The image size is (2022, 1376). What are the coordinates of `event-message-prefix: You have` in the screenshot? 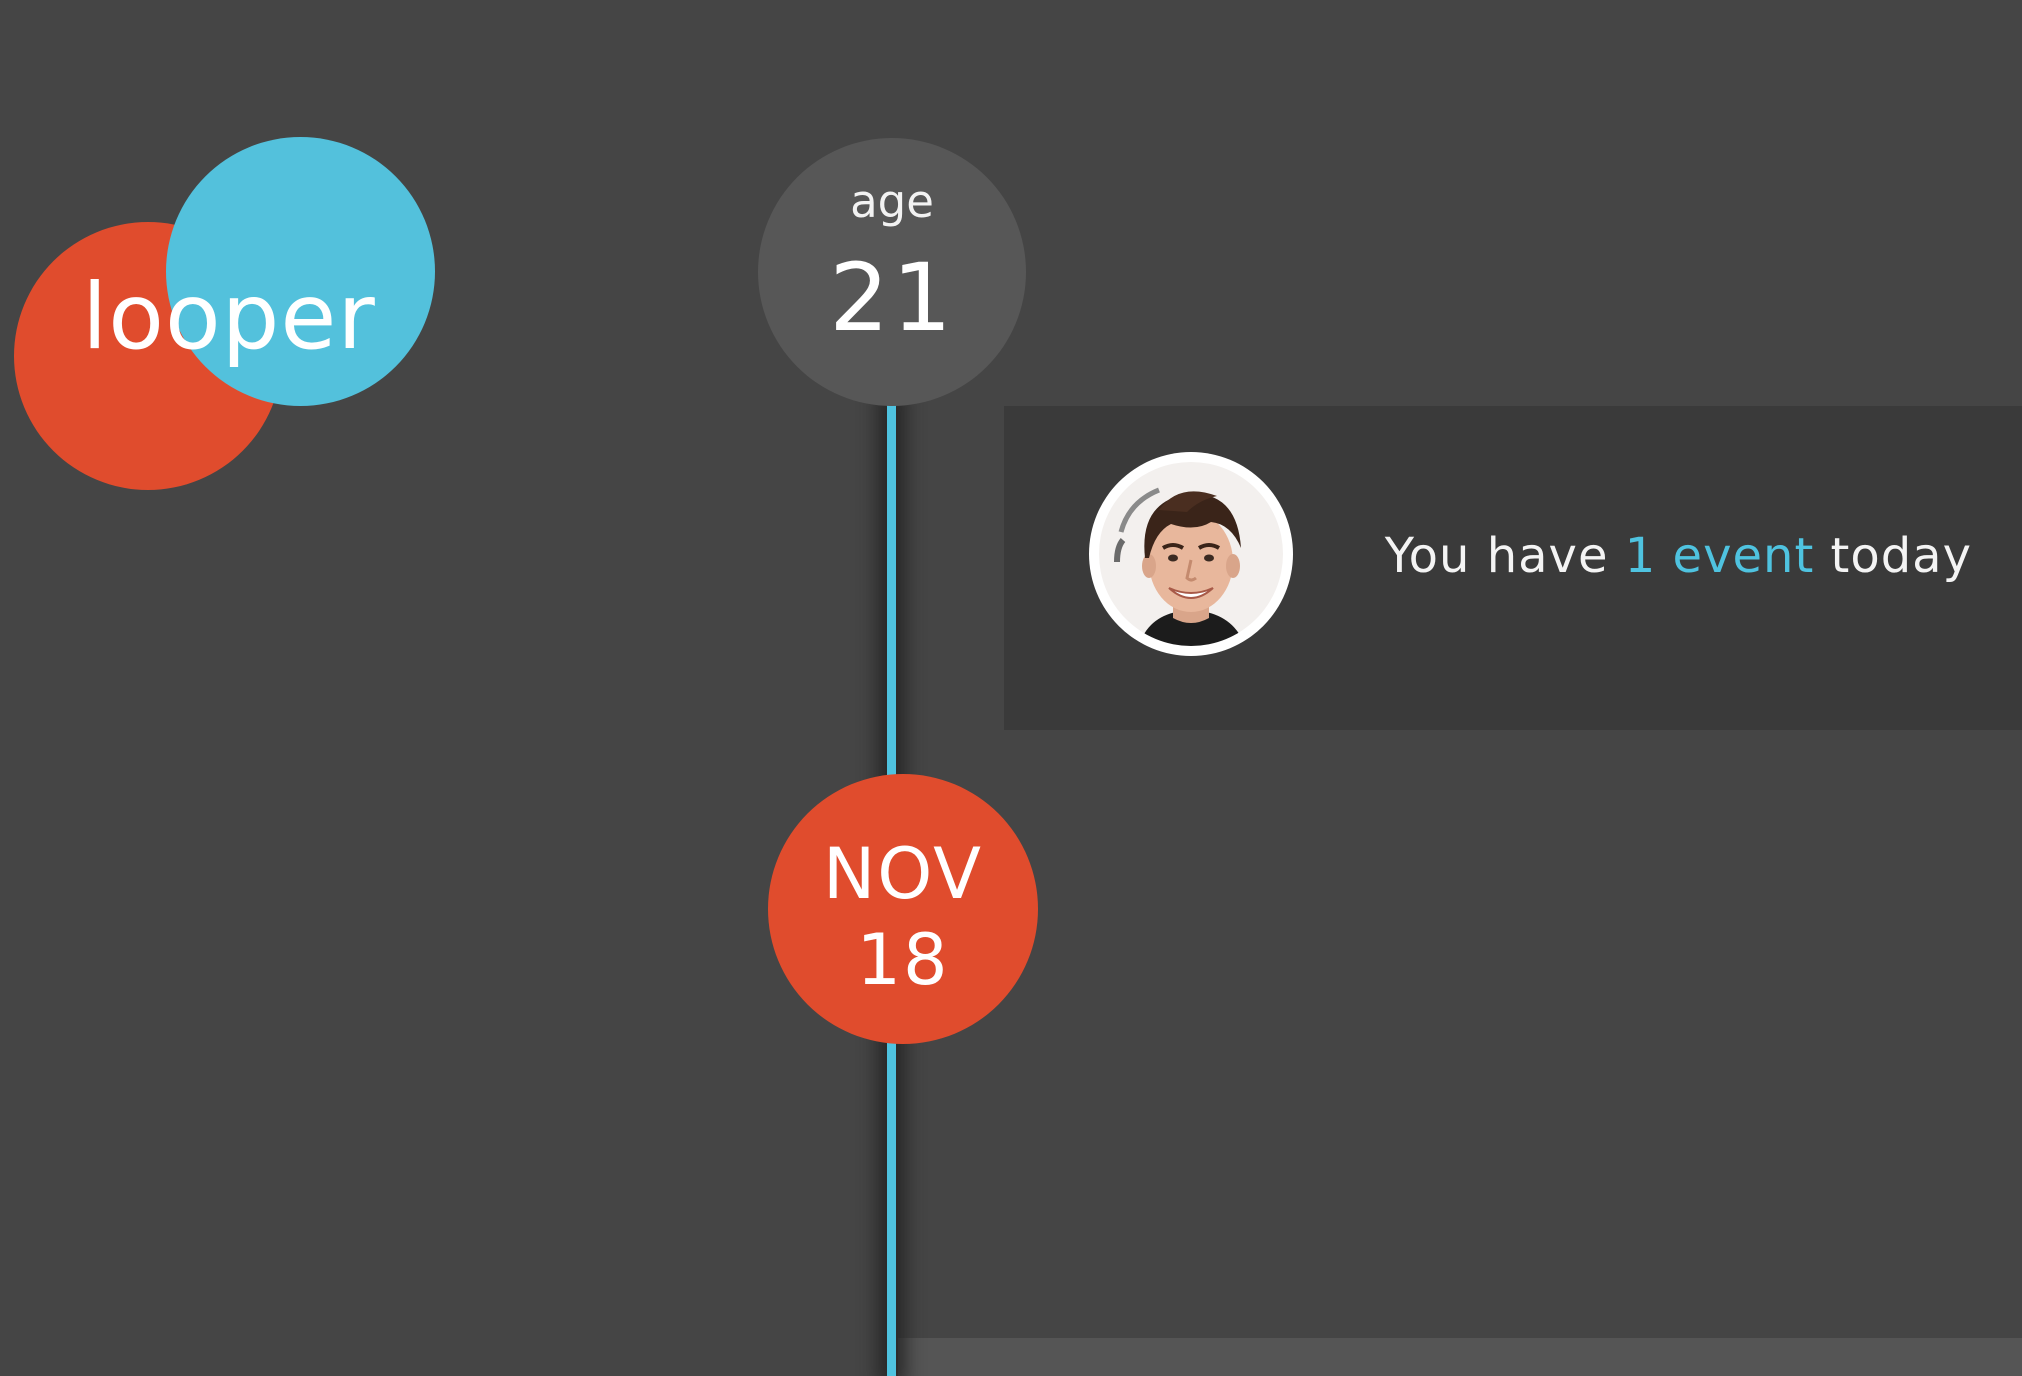 It's located at (1504, 556).